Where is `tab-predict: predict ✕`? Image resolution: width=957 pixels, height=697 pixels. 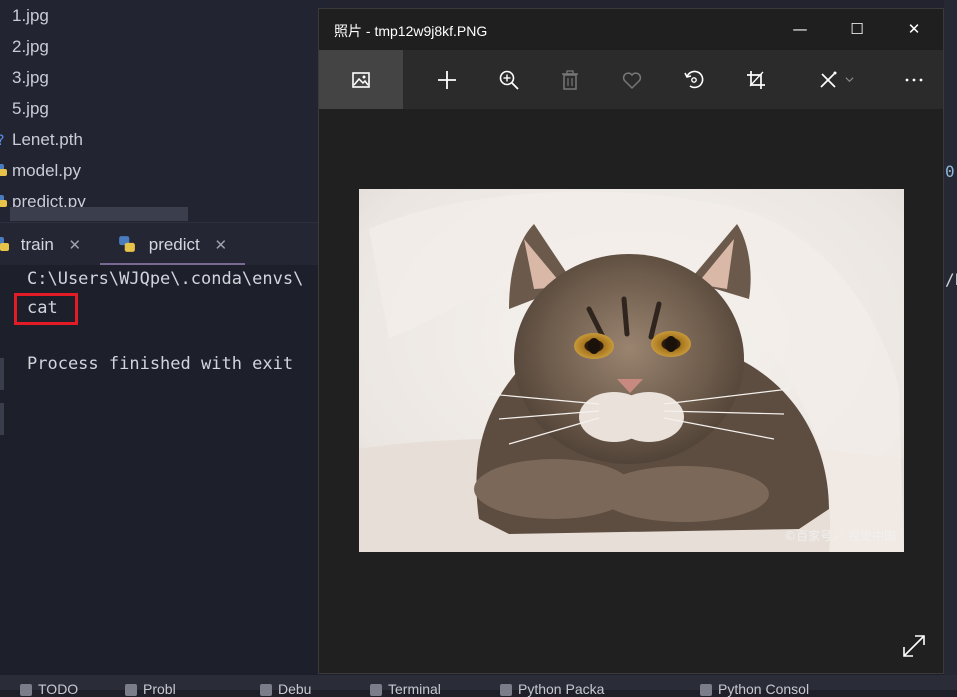 tab-predict: predict ✕ is located at coordinates (173, 244).